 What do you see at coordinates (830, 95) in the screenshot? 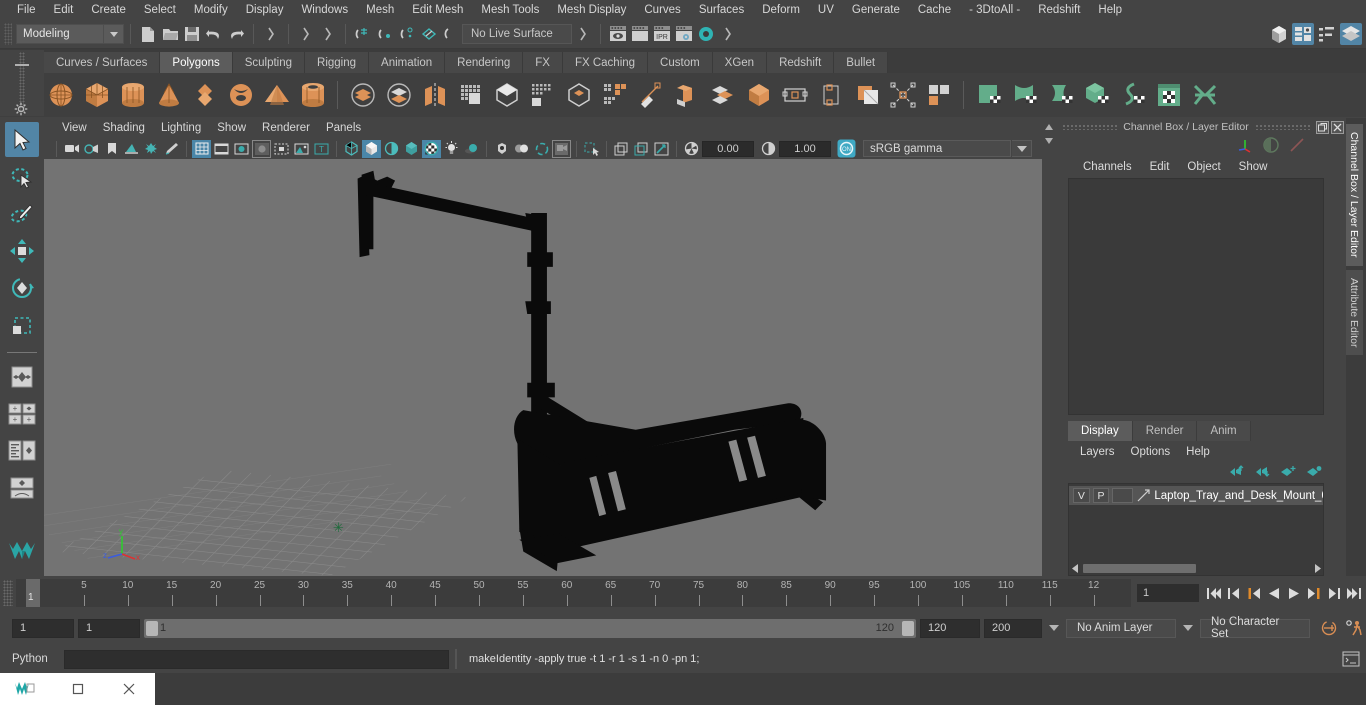
I see `wedge-face-button` at bounding box center [830, 95].